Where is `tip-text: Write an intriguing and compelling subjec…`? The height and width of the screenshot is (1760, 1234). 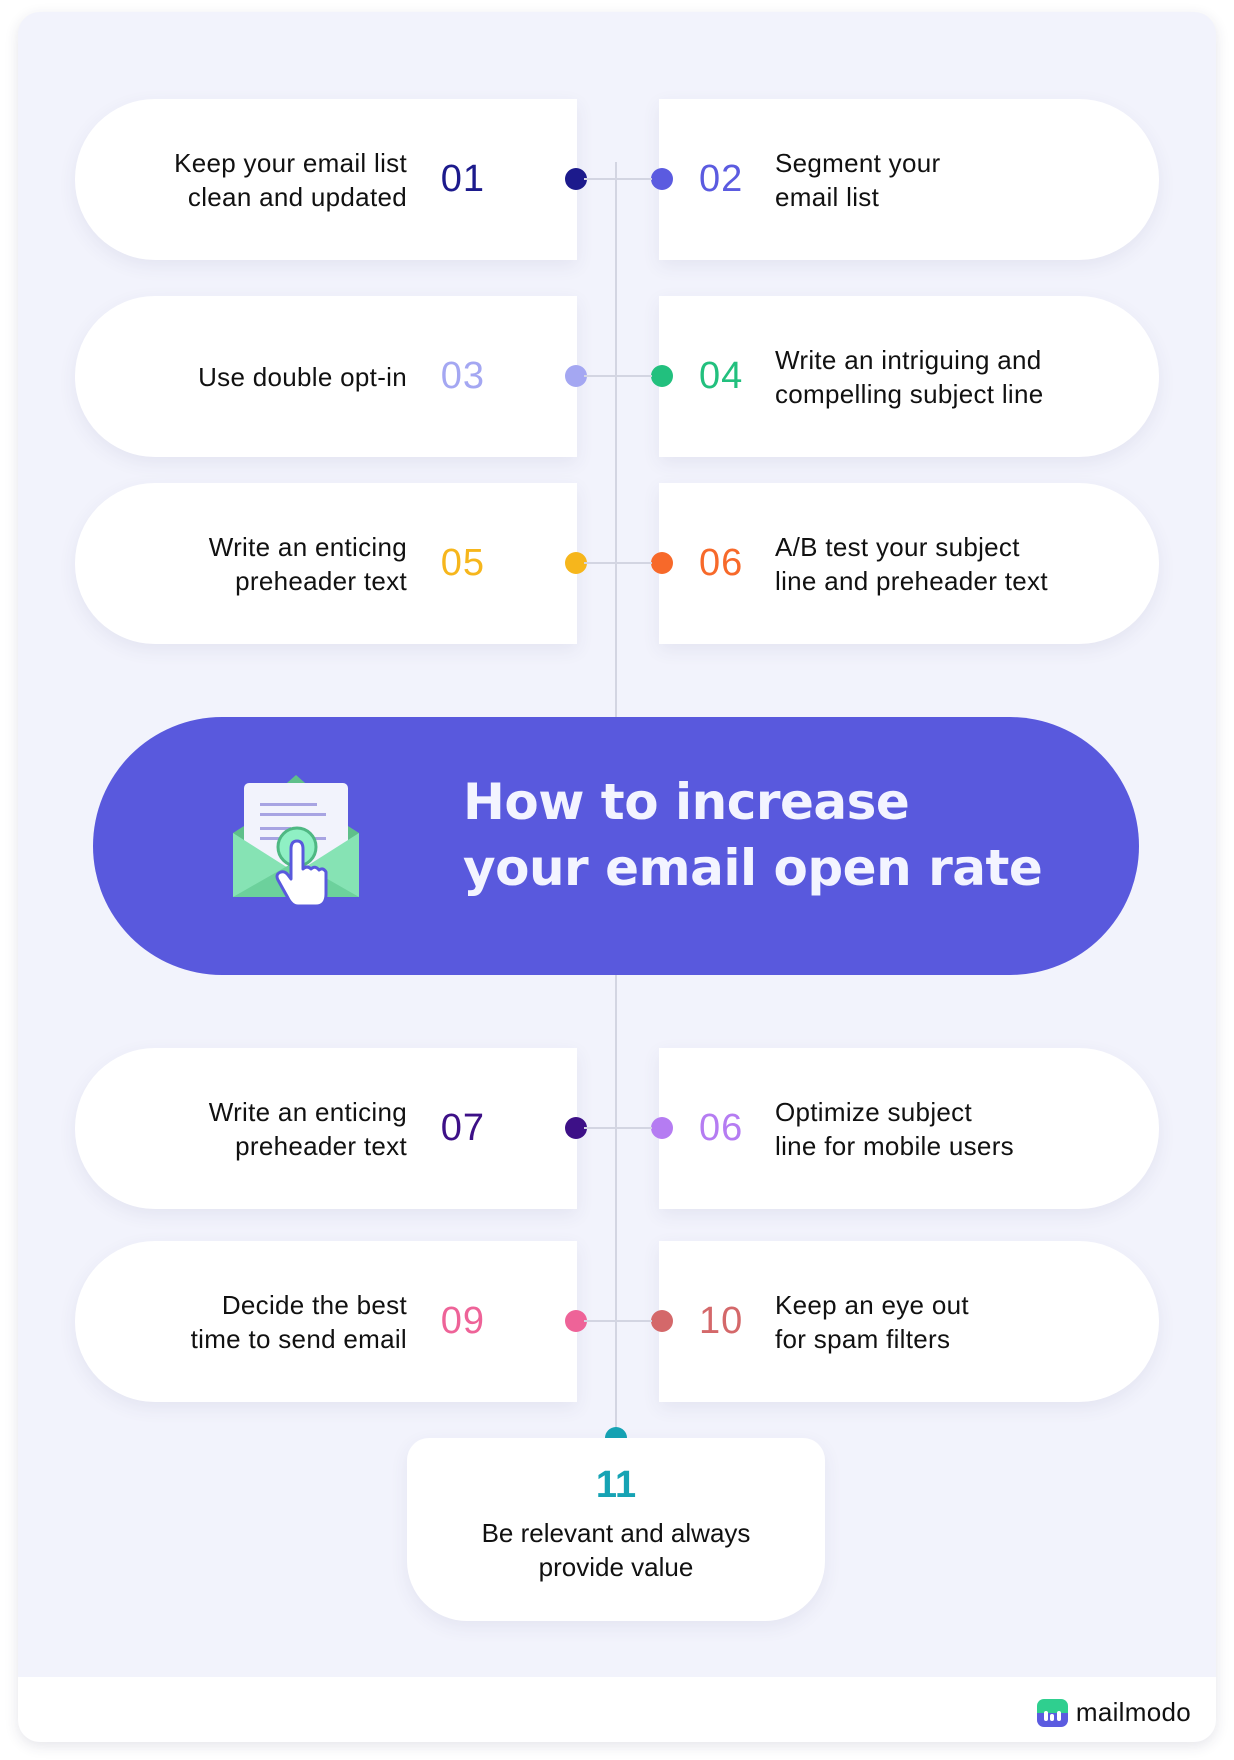 tip-text: Write an intriguing and compelling subjec… is located at coordinates (909, 376).